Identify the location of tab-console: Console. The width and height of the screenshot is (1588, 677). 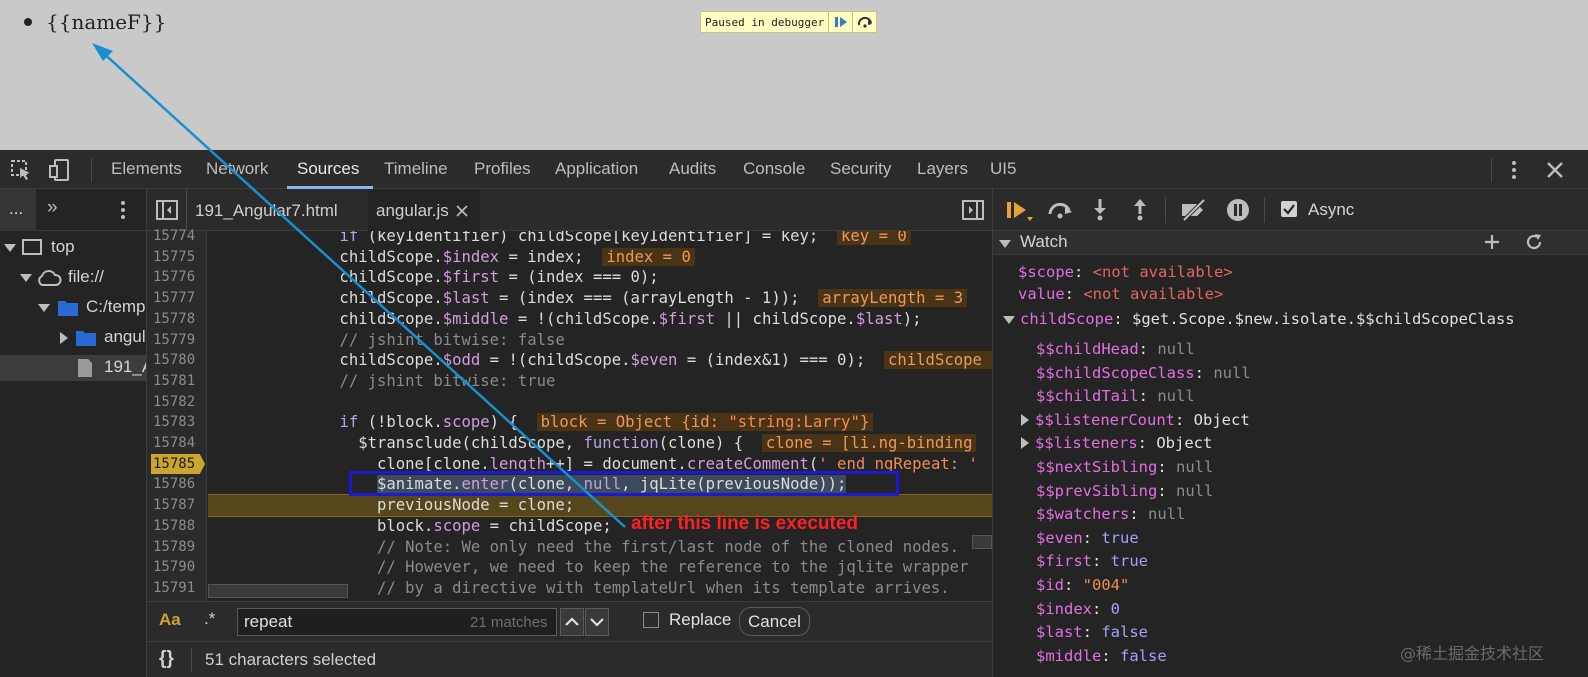
(774, 169).